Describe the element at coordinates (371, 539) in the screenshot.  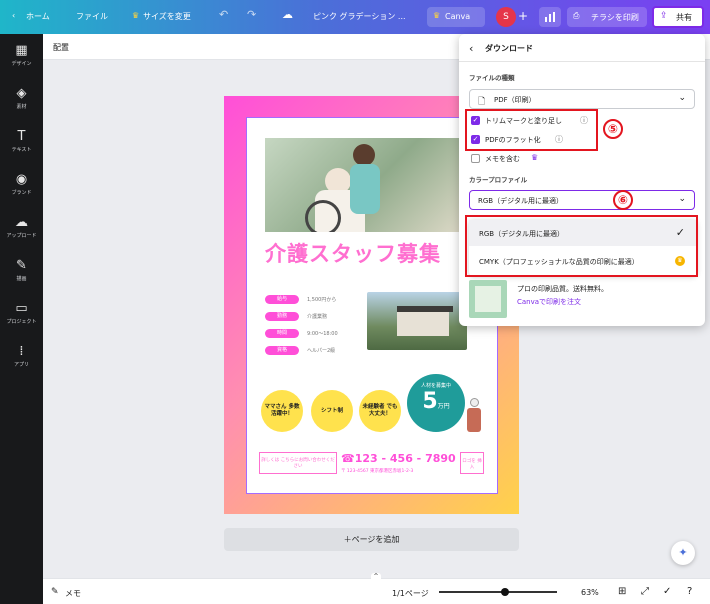
I see `add-page-button: ＋ページを追加` at that location.